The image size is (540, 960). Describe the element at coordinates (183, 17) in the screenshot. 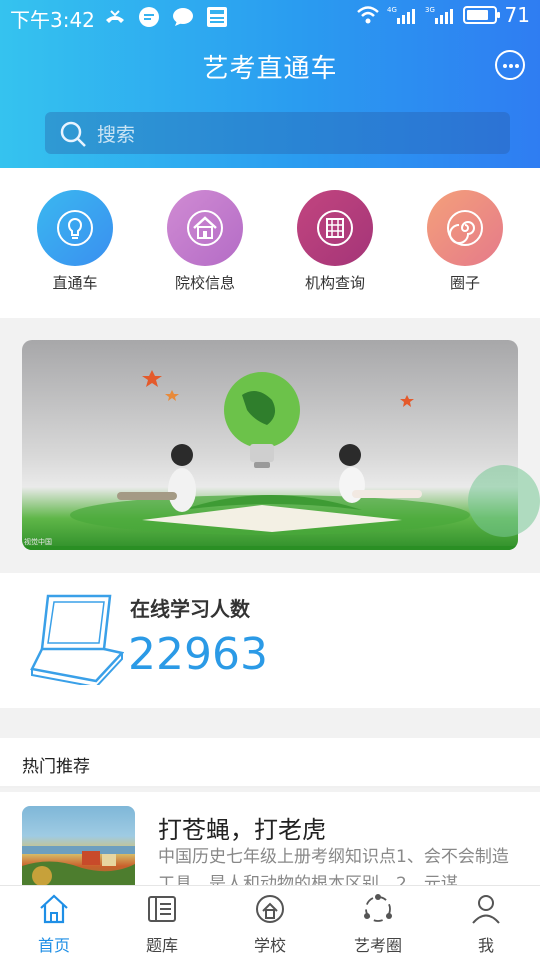

I see `message-icon` at that location.